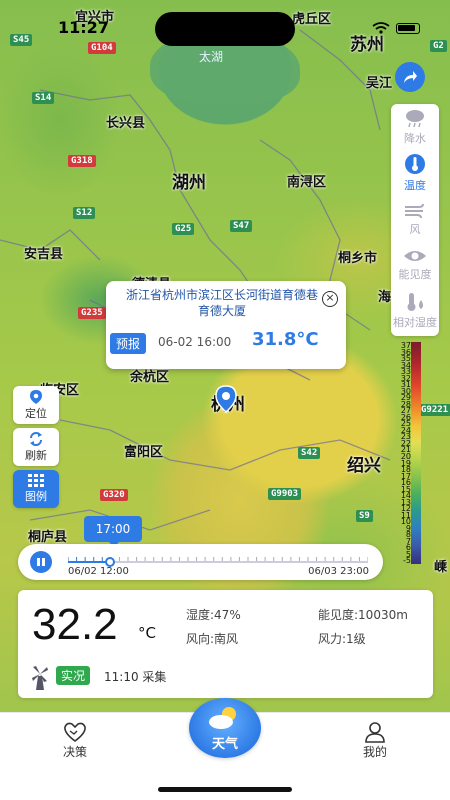  I want to click on close-icon: ×, so click(330, 299).